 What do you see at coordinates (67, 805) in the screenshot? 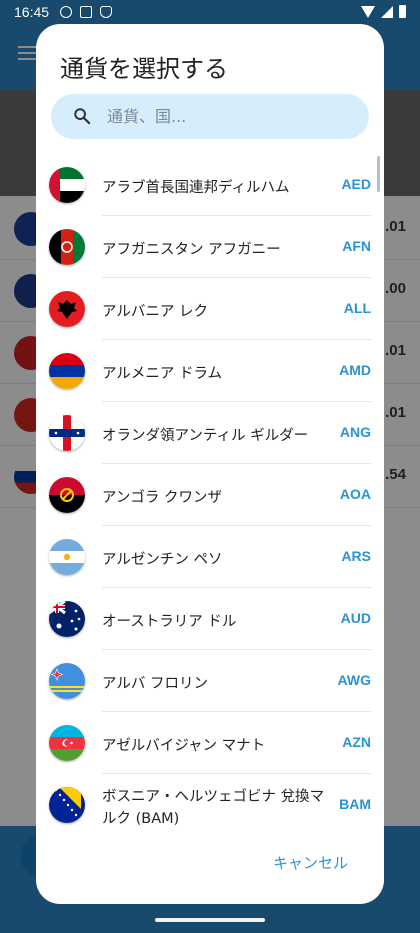
I see `bosnia-flag-icon` at bounding box center [67, 805].